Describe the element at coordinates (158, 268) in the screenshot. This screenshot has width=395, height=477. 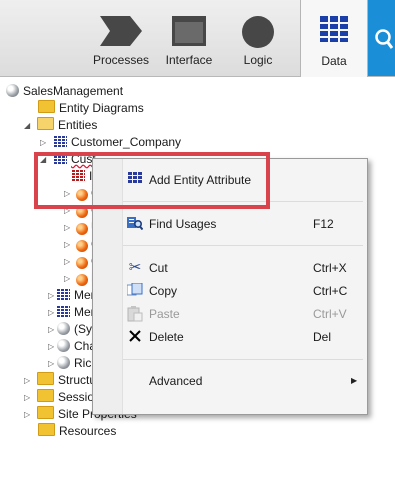
I see `menu-item-label: Cut` at that location.